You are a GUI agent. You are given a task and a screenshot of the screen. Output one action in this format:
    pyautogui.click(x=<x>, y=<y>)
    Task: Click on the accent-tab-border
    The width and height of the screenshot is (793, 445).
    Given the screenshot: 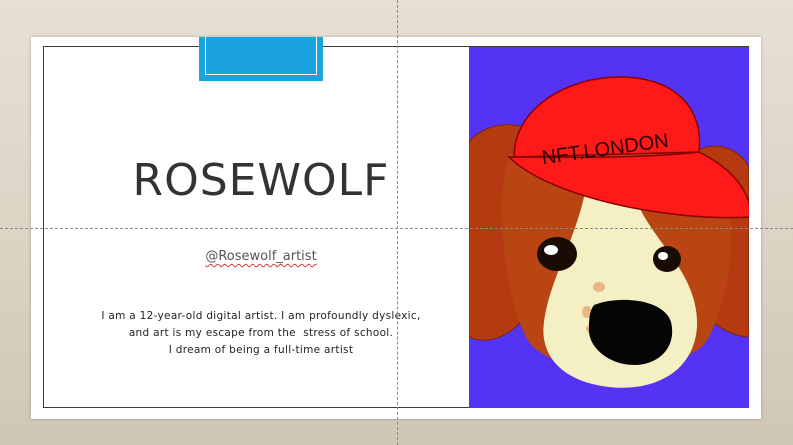 What is the action you would take?
    pyautogui.click(x=261, y=56)
    